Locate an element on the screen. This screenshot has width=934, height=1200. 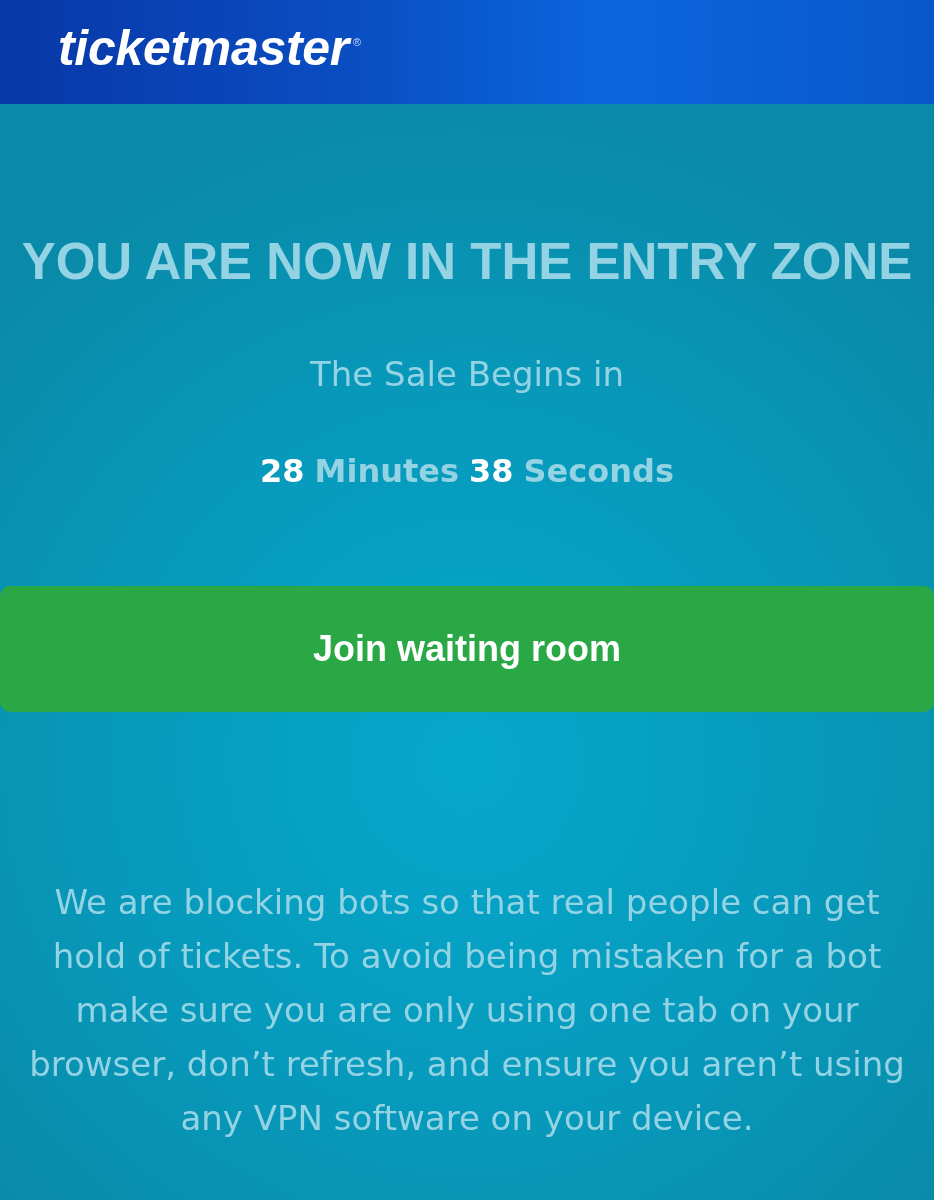
countdown-number: 38 is located at coordinates (491, 471).